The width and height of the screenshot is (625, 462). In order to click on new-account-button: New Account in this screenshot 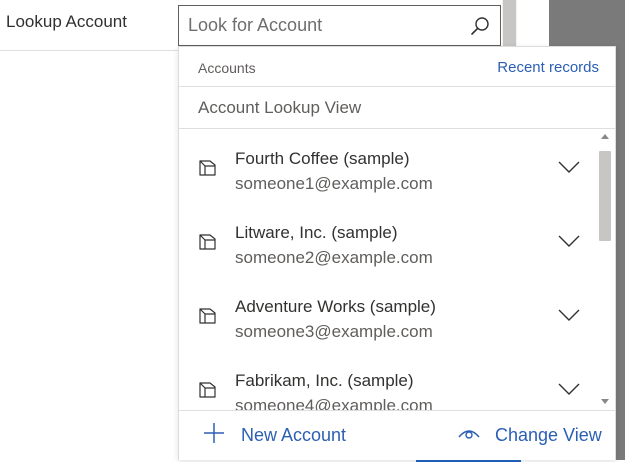, I will do `click(274, 435)`.